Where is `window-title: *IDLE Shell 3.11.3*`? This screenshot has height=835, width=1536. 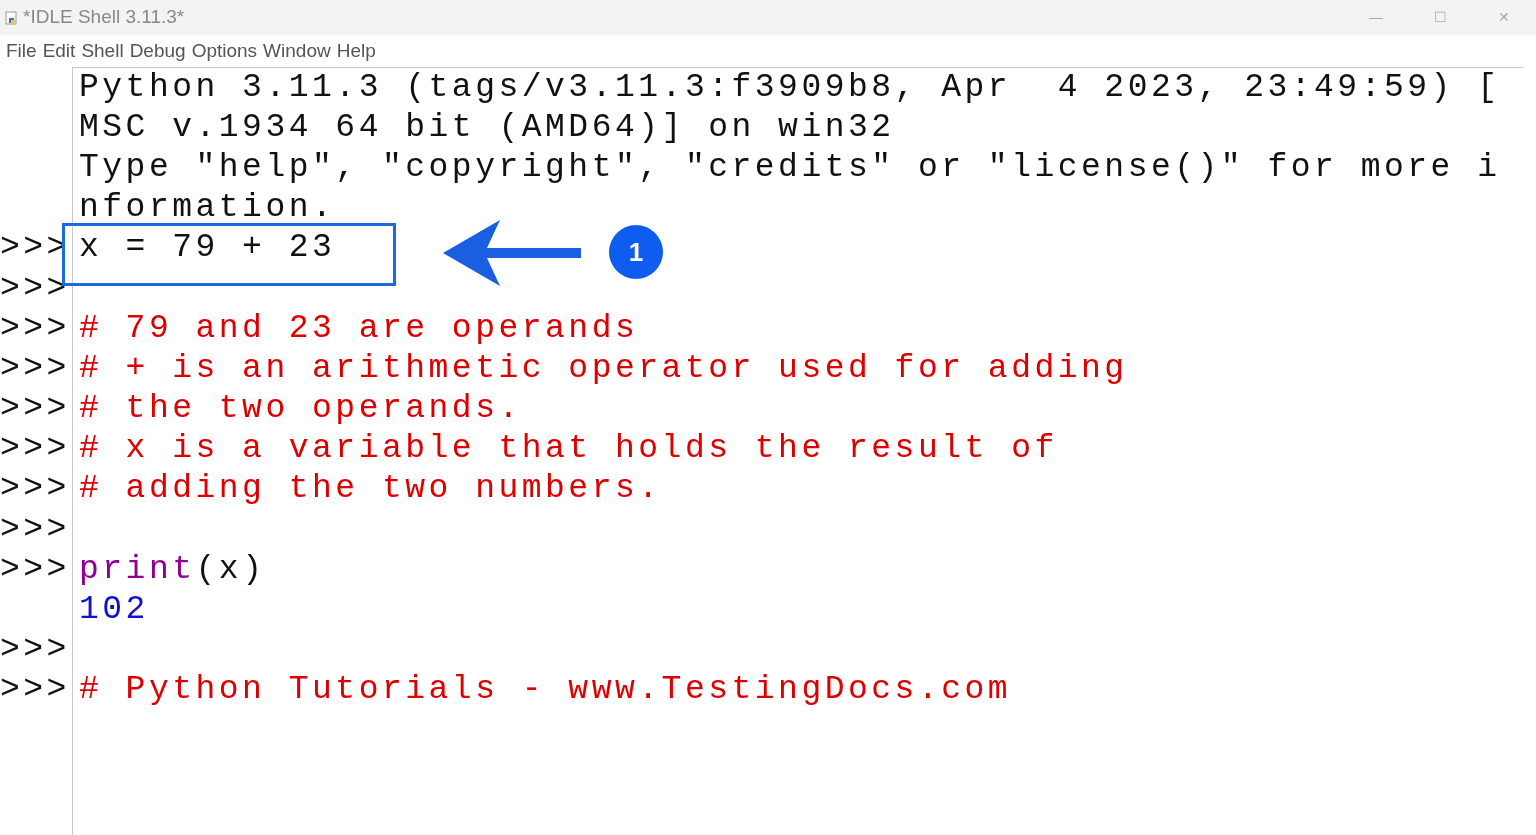 window-title: *IDLE Shell 3.11.3* is located at coordinates (104, 17).